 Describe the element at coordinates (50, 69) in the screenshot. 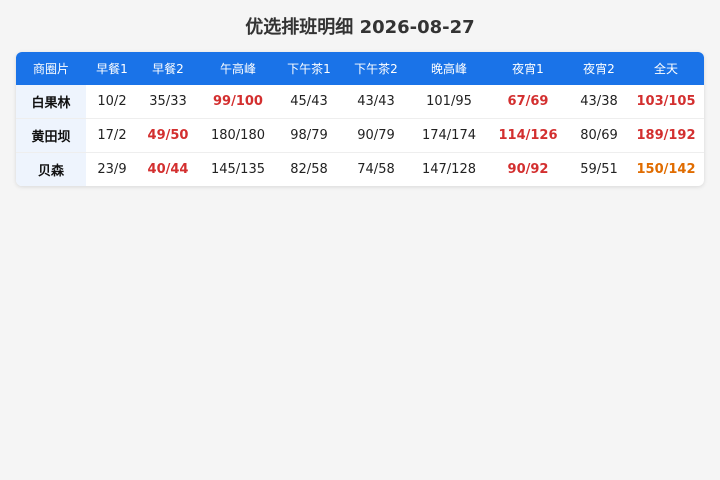

I see `header-store: 商圈片` at that location.